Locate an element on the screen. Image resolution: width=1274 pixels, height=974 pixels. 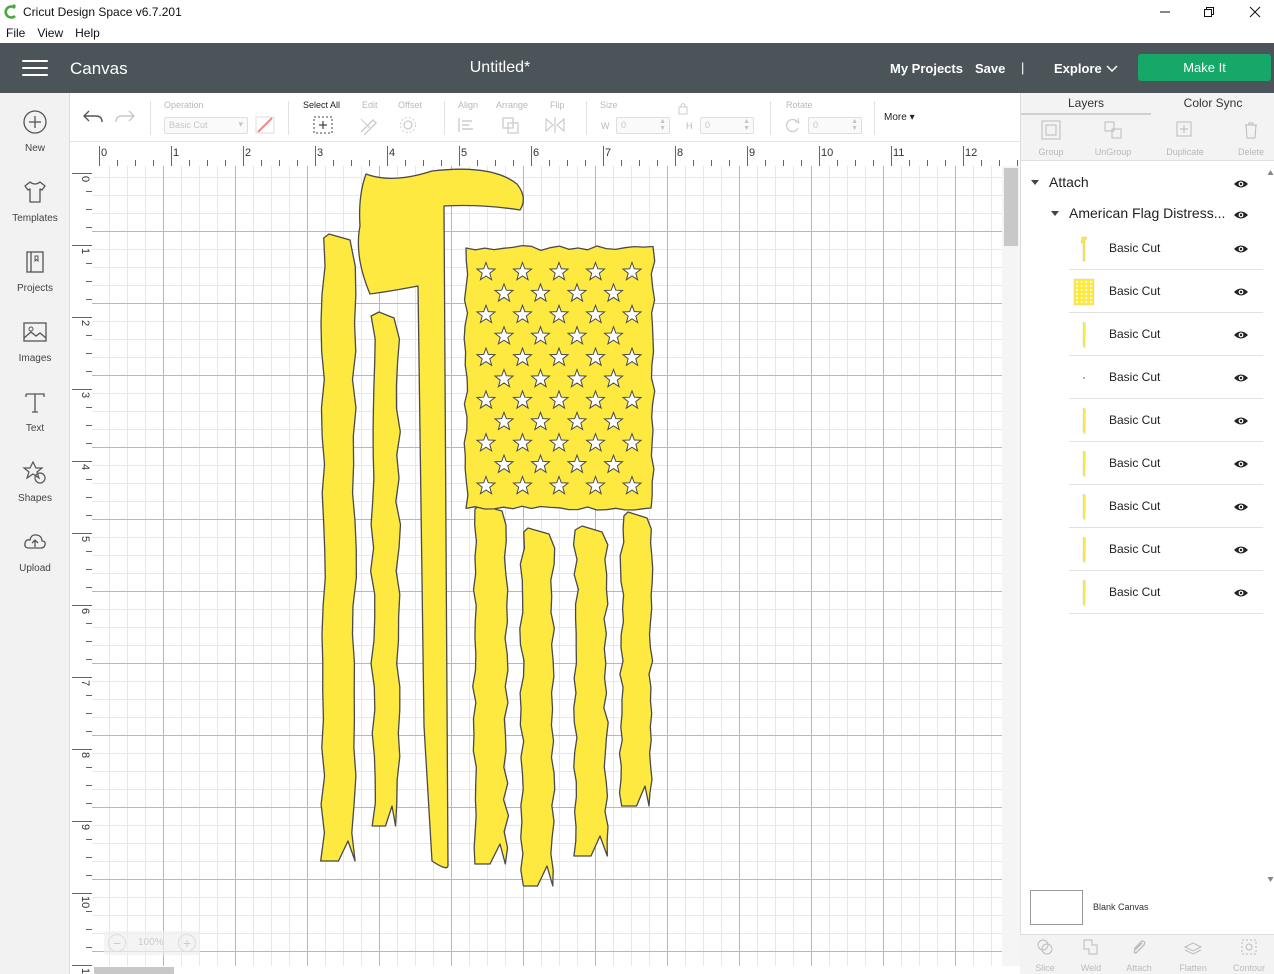
menu-view: View is located at coordinates (50, 33).